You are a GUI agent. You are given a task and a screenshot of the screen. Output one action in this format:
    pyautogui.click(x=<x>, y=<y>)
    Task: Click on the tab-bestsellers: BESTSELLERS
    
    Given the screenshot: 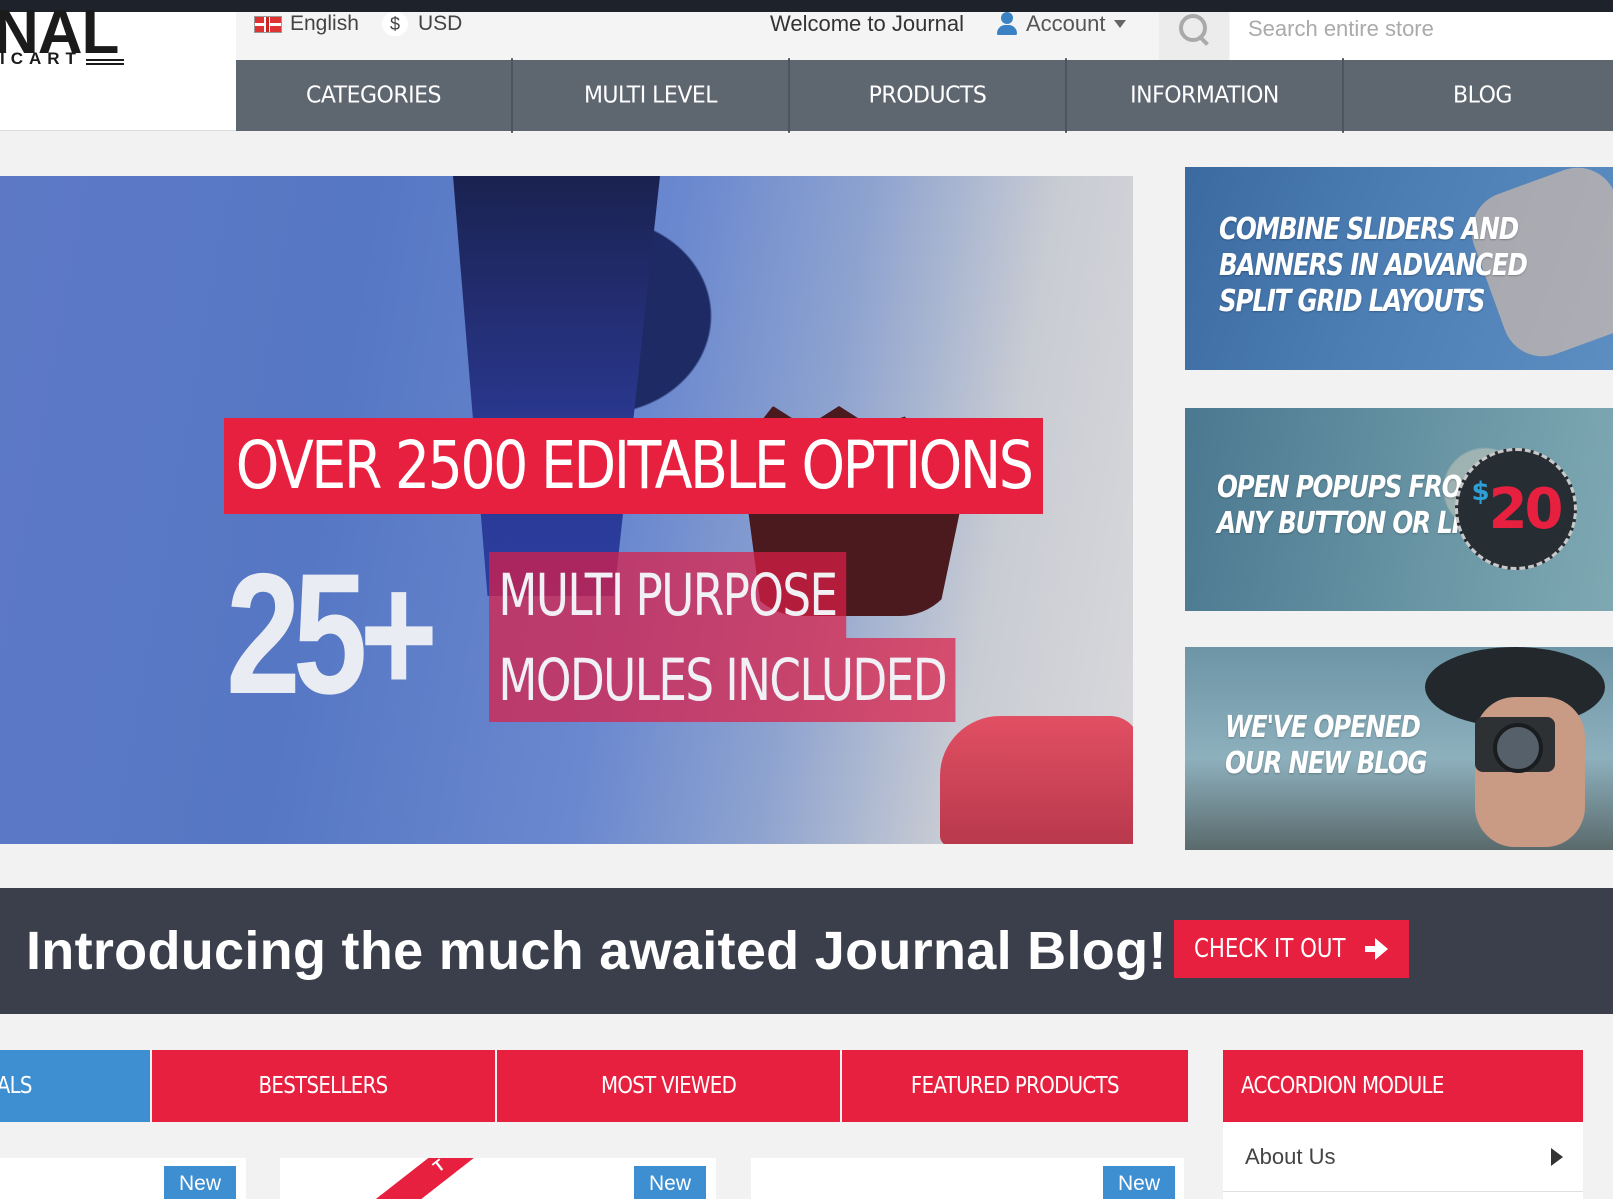 What is the action you would take?
    pyautogui.click(x=323, y=1086)
    